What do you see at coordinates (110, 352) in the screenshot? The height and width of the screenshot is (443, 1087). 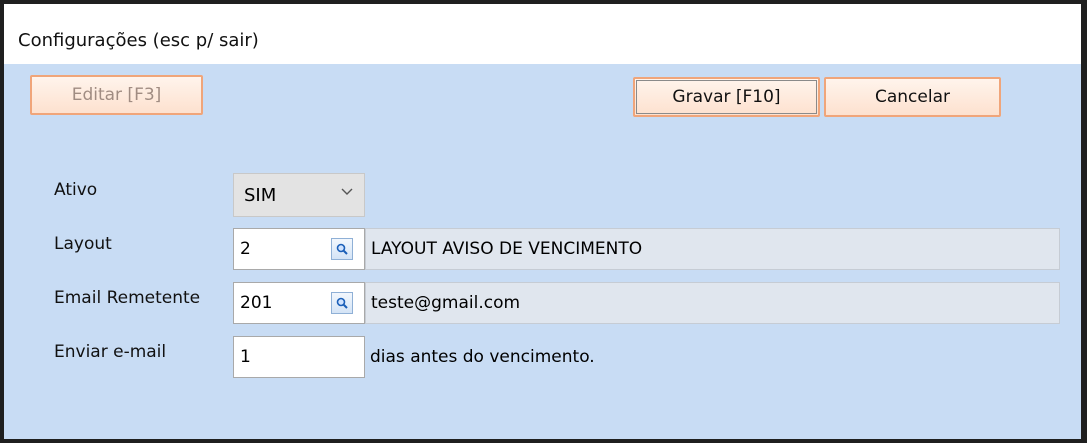 I see `enviar-email-label: Enviar e-mail` at bounding box center [110, 352].